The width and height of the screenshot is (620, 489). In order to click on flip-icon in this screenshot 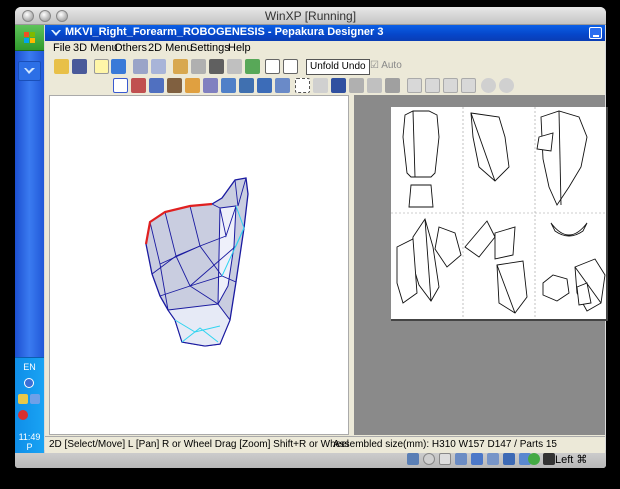, I will do `click(158, 66)`.